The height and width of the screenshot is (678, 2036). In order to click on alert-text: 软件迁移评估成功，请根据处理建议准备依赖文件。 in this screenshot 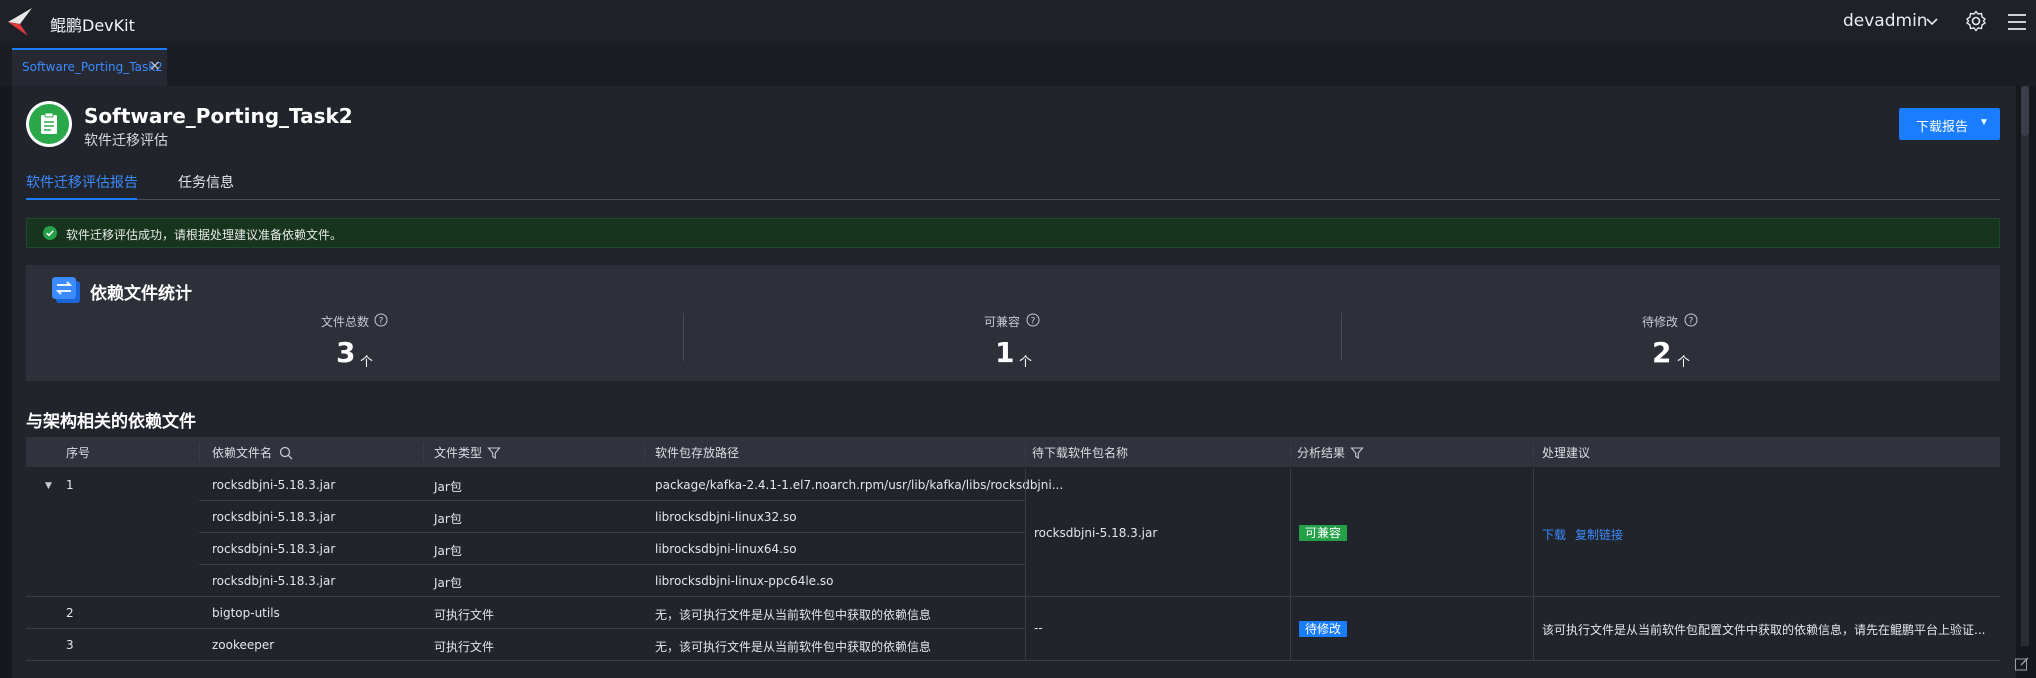, I will do `click(204, 235)`.